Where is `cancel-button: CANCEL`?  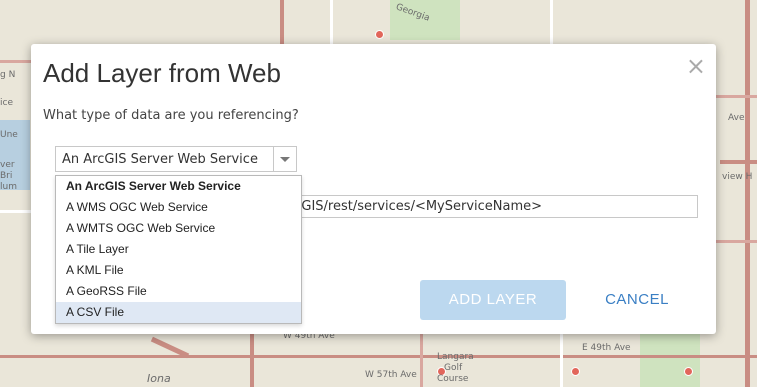 cancel-button: CANCEL is located at coordinates (637, 300).